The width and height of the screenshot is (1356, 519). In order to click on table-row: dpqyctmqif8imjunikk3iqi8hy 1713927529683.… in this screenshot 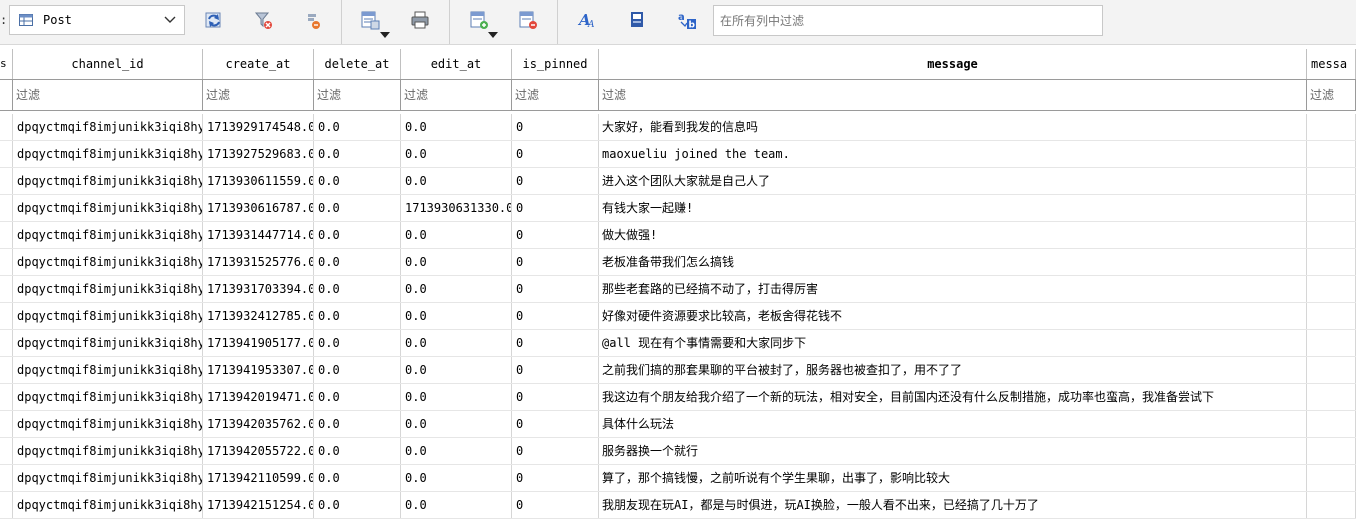, I will do `click(678, 154)`.